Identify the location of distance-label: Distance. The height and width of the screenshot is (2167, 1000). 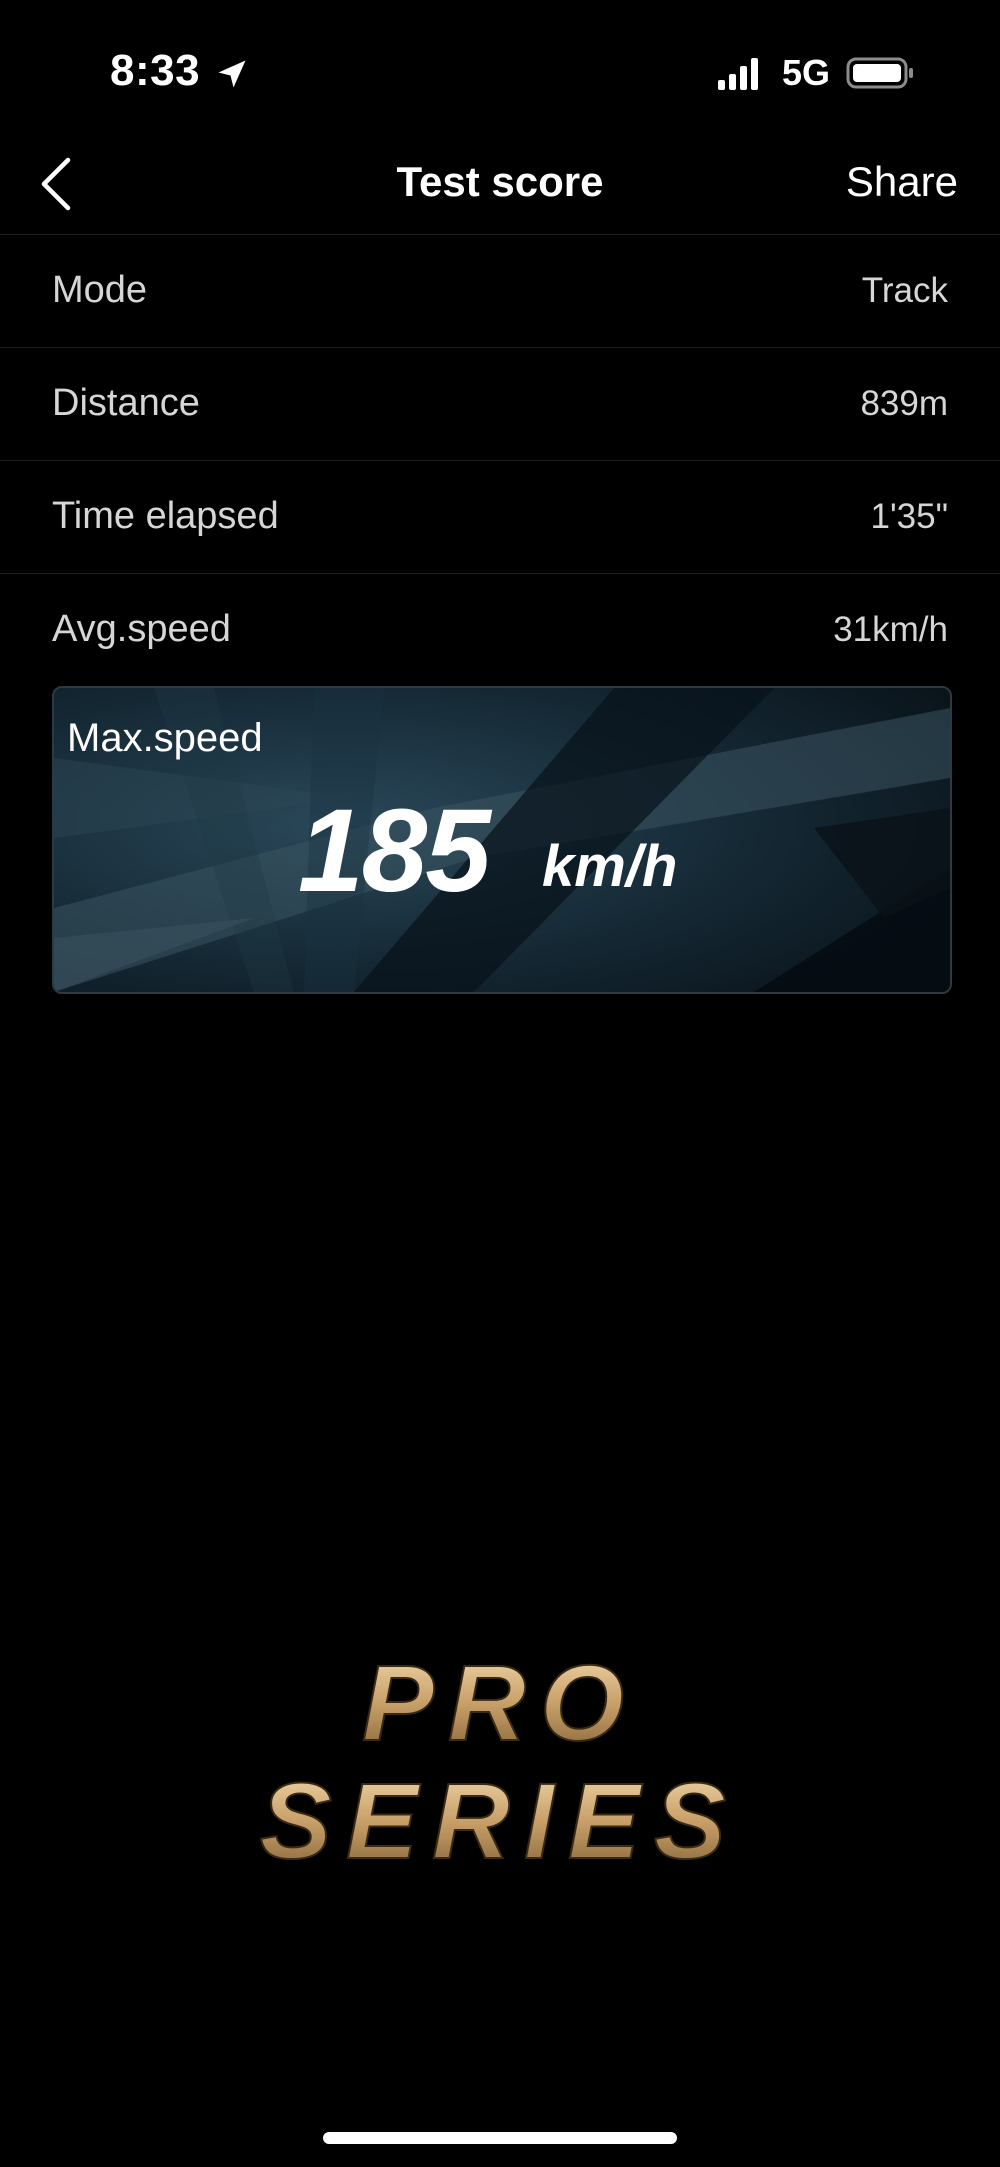
(126, 403).